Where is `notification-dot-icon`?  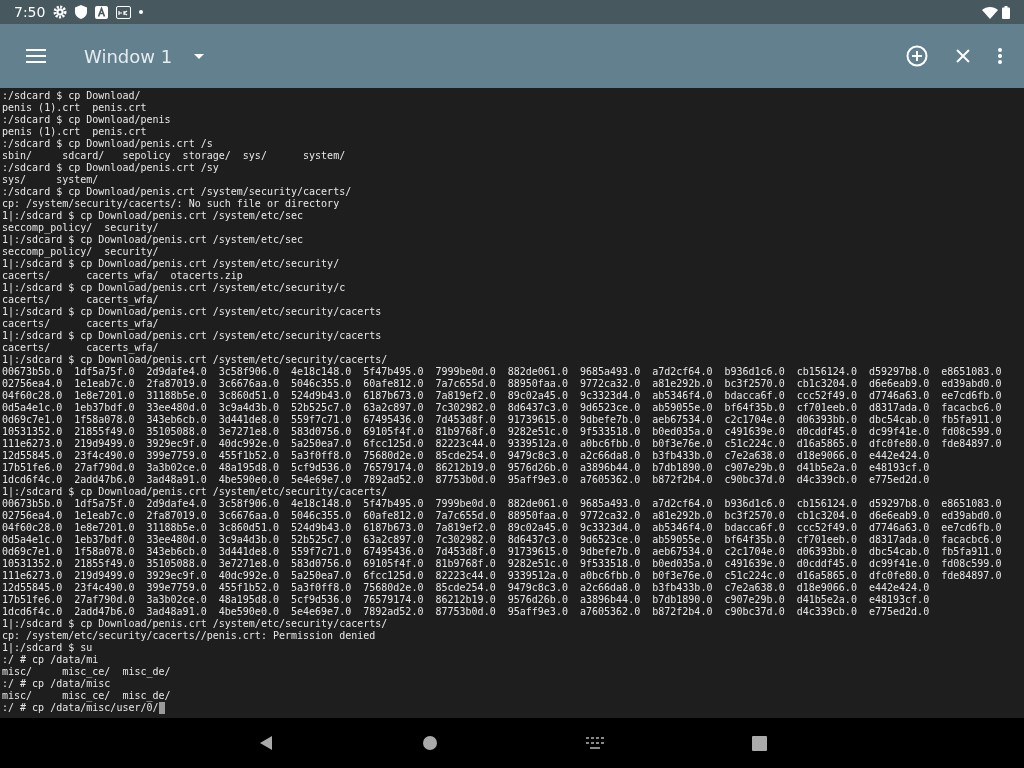
notification-dot-icon is located at coordinates (141, 12).